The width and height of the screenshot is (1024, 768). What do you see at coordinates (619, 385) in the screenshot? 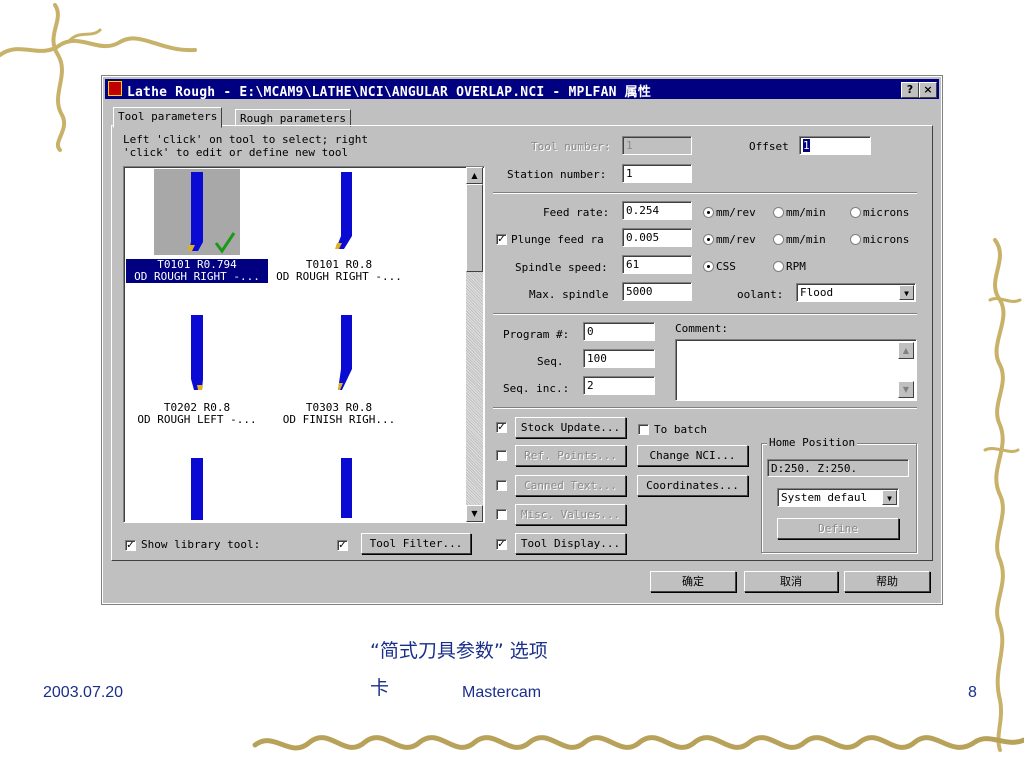
I see `seq-inc-field: 2` at bounding box center [619, 385].